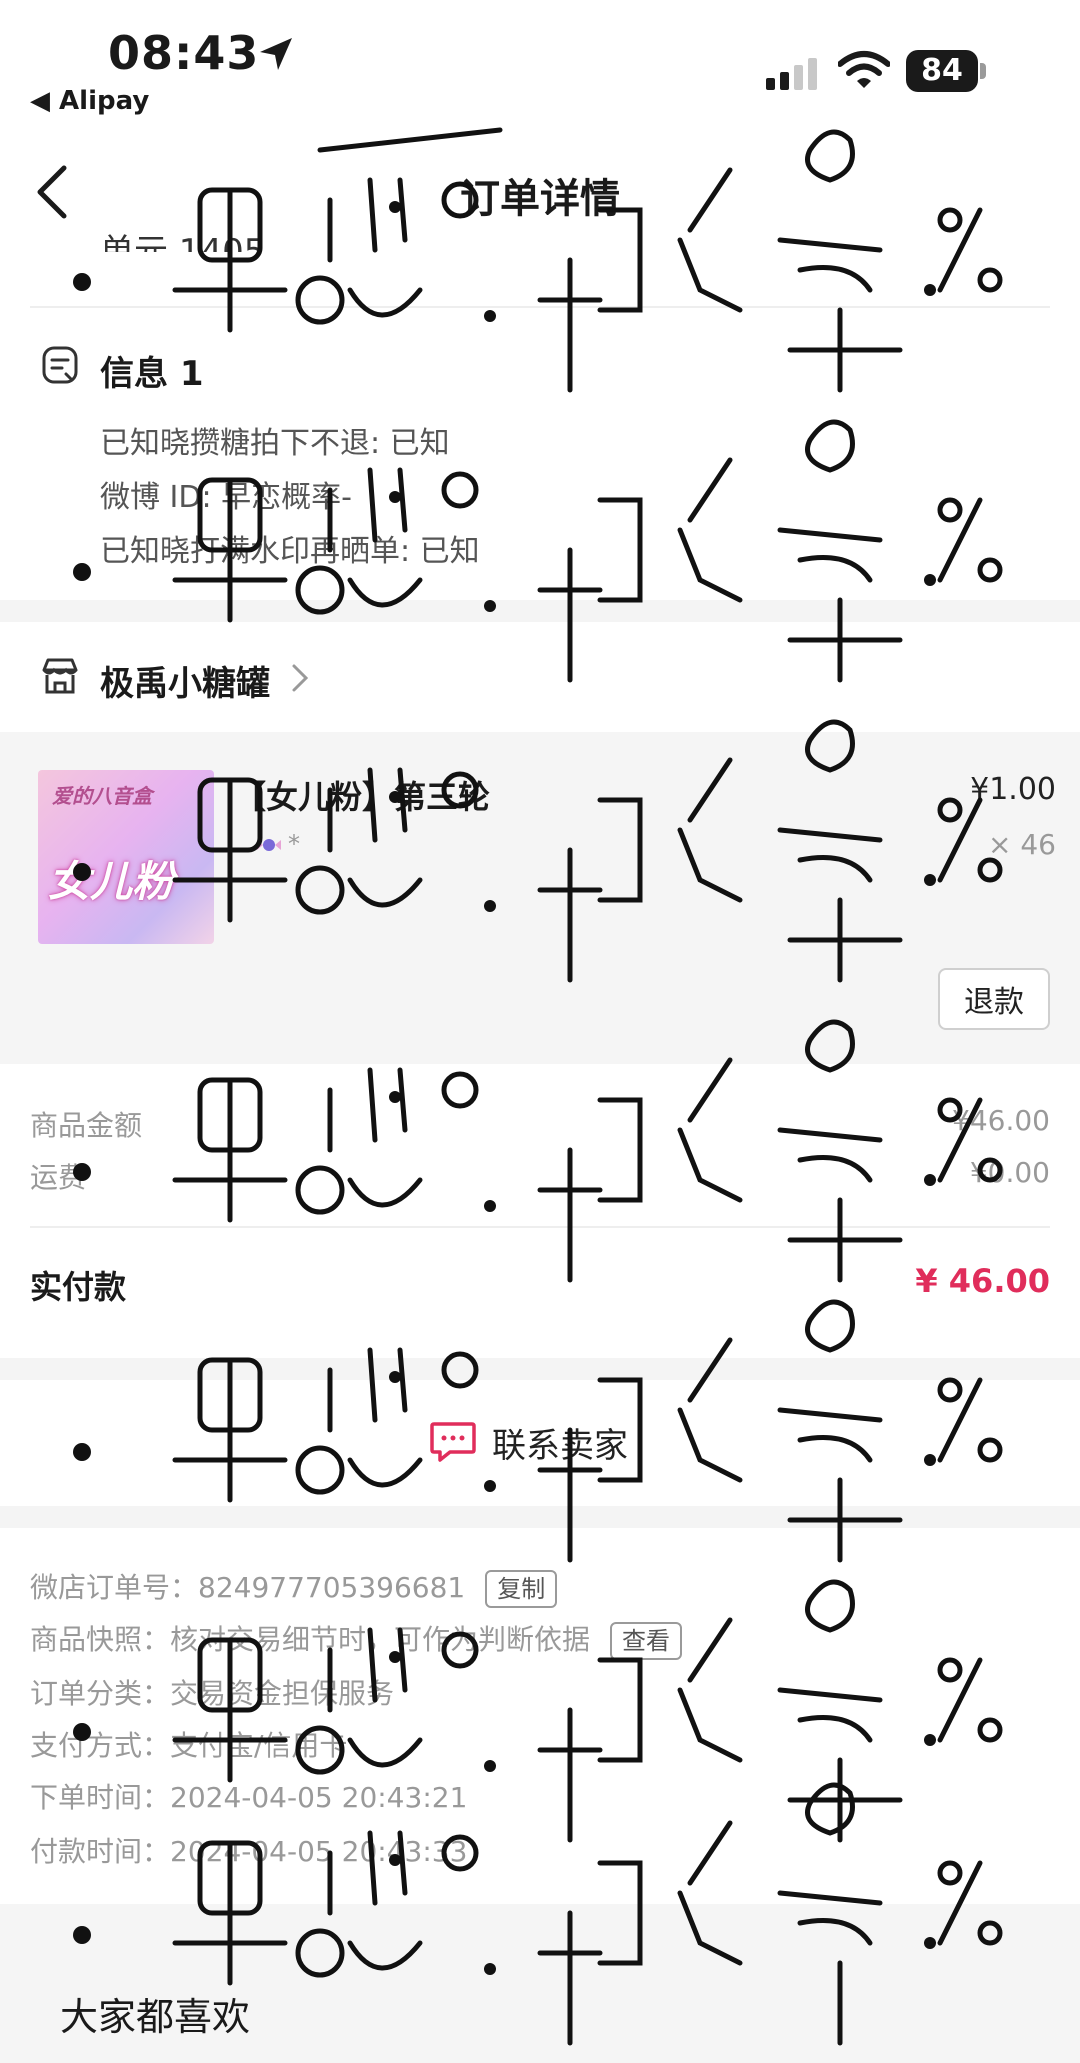 The image size is (1080, 2063). What do you see at coordinates (453, 1442) in the screenshot?
I see `chat-bubble-icon` at bounding box center [453, 1442].